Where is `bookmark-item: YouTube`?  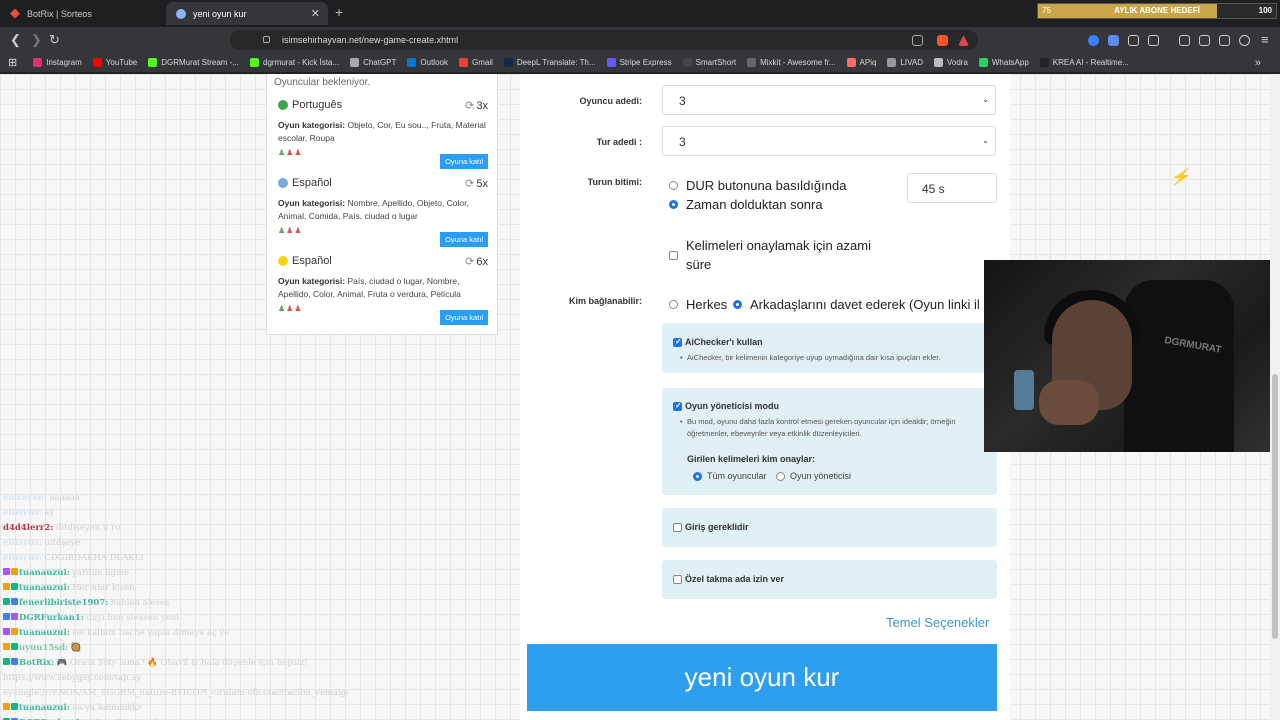
bookmark-item: YouTube is located at coordinates (114, 62).